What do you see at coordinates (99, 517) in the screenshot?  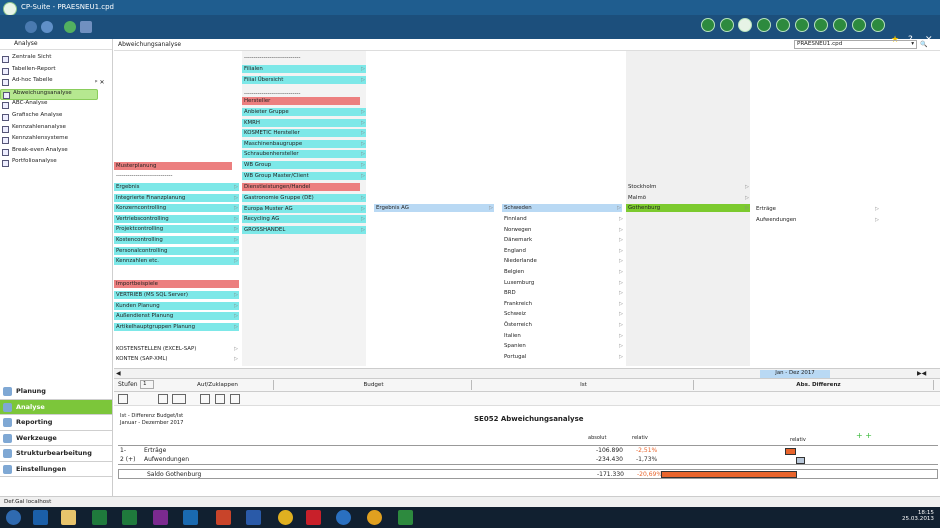 I see `excel-icon` at bounding box center [99, 517].